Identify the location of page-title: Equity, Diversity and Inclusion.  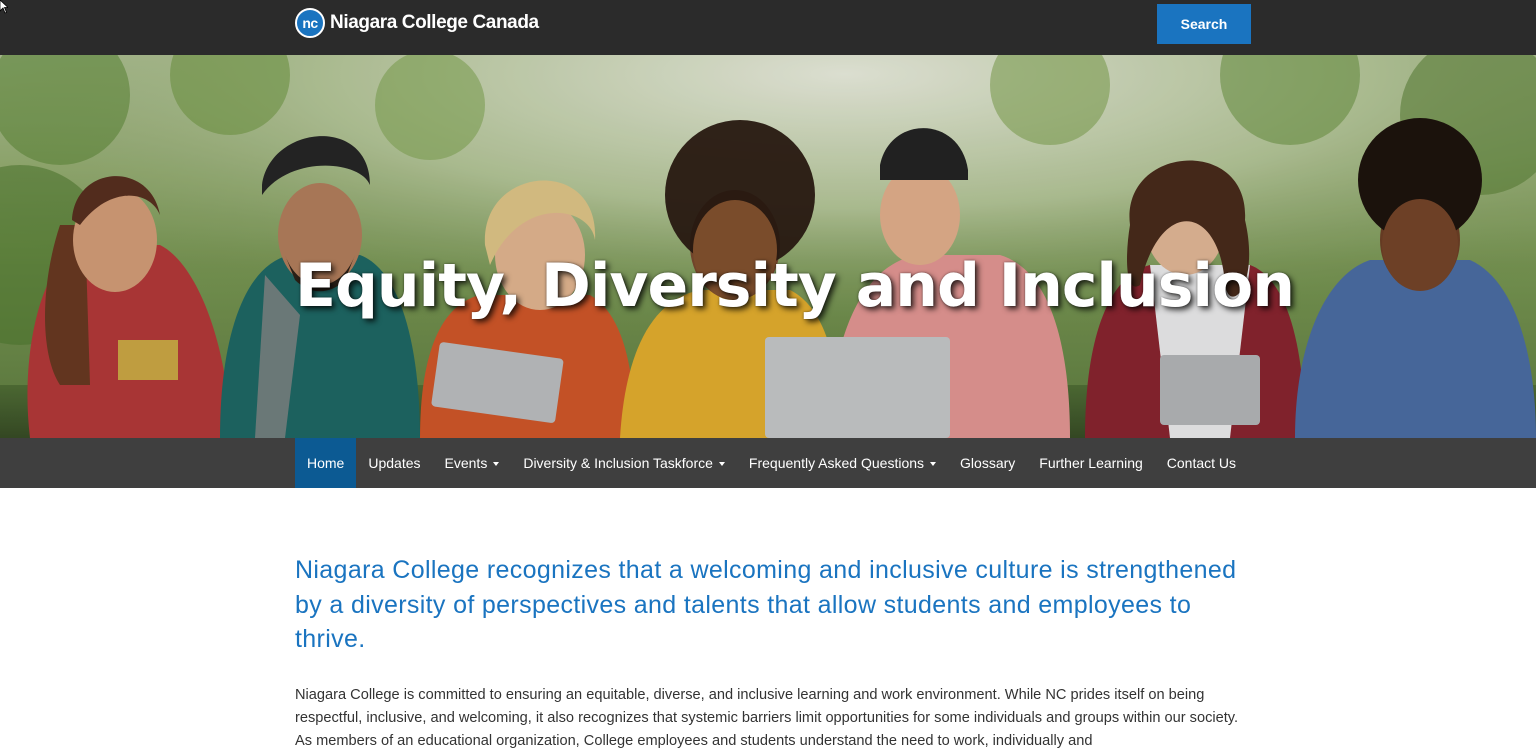
(795, 286).